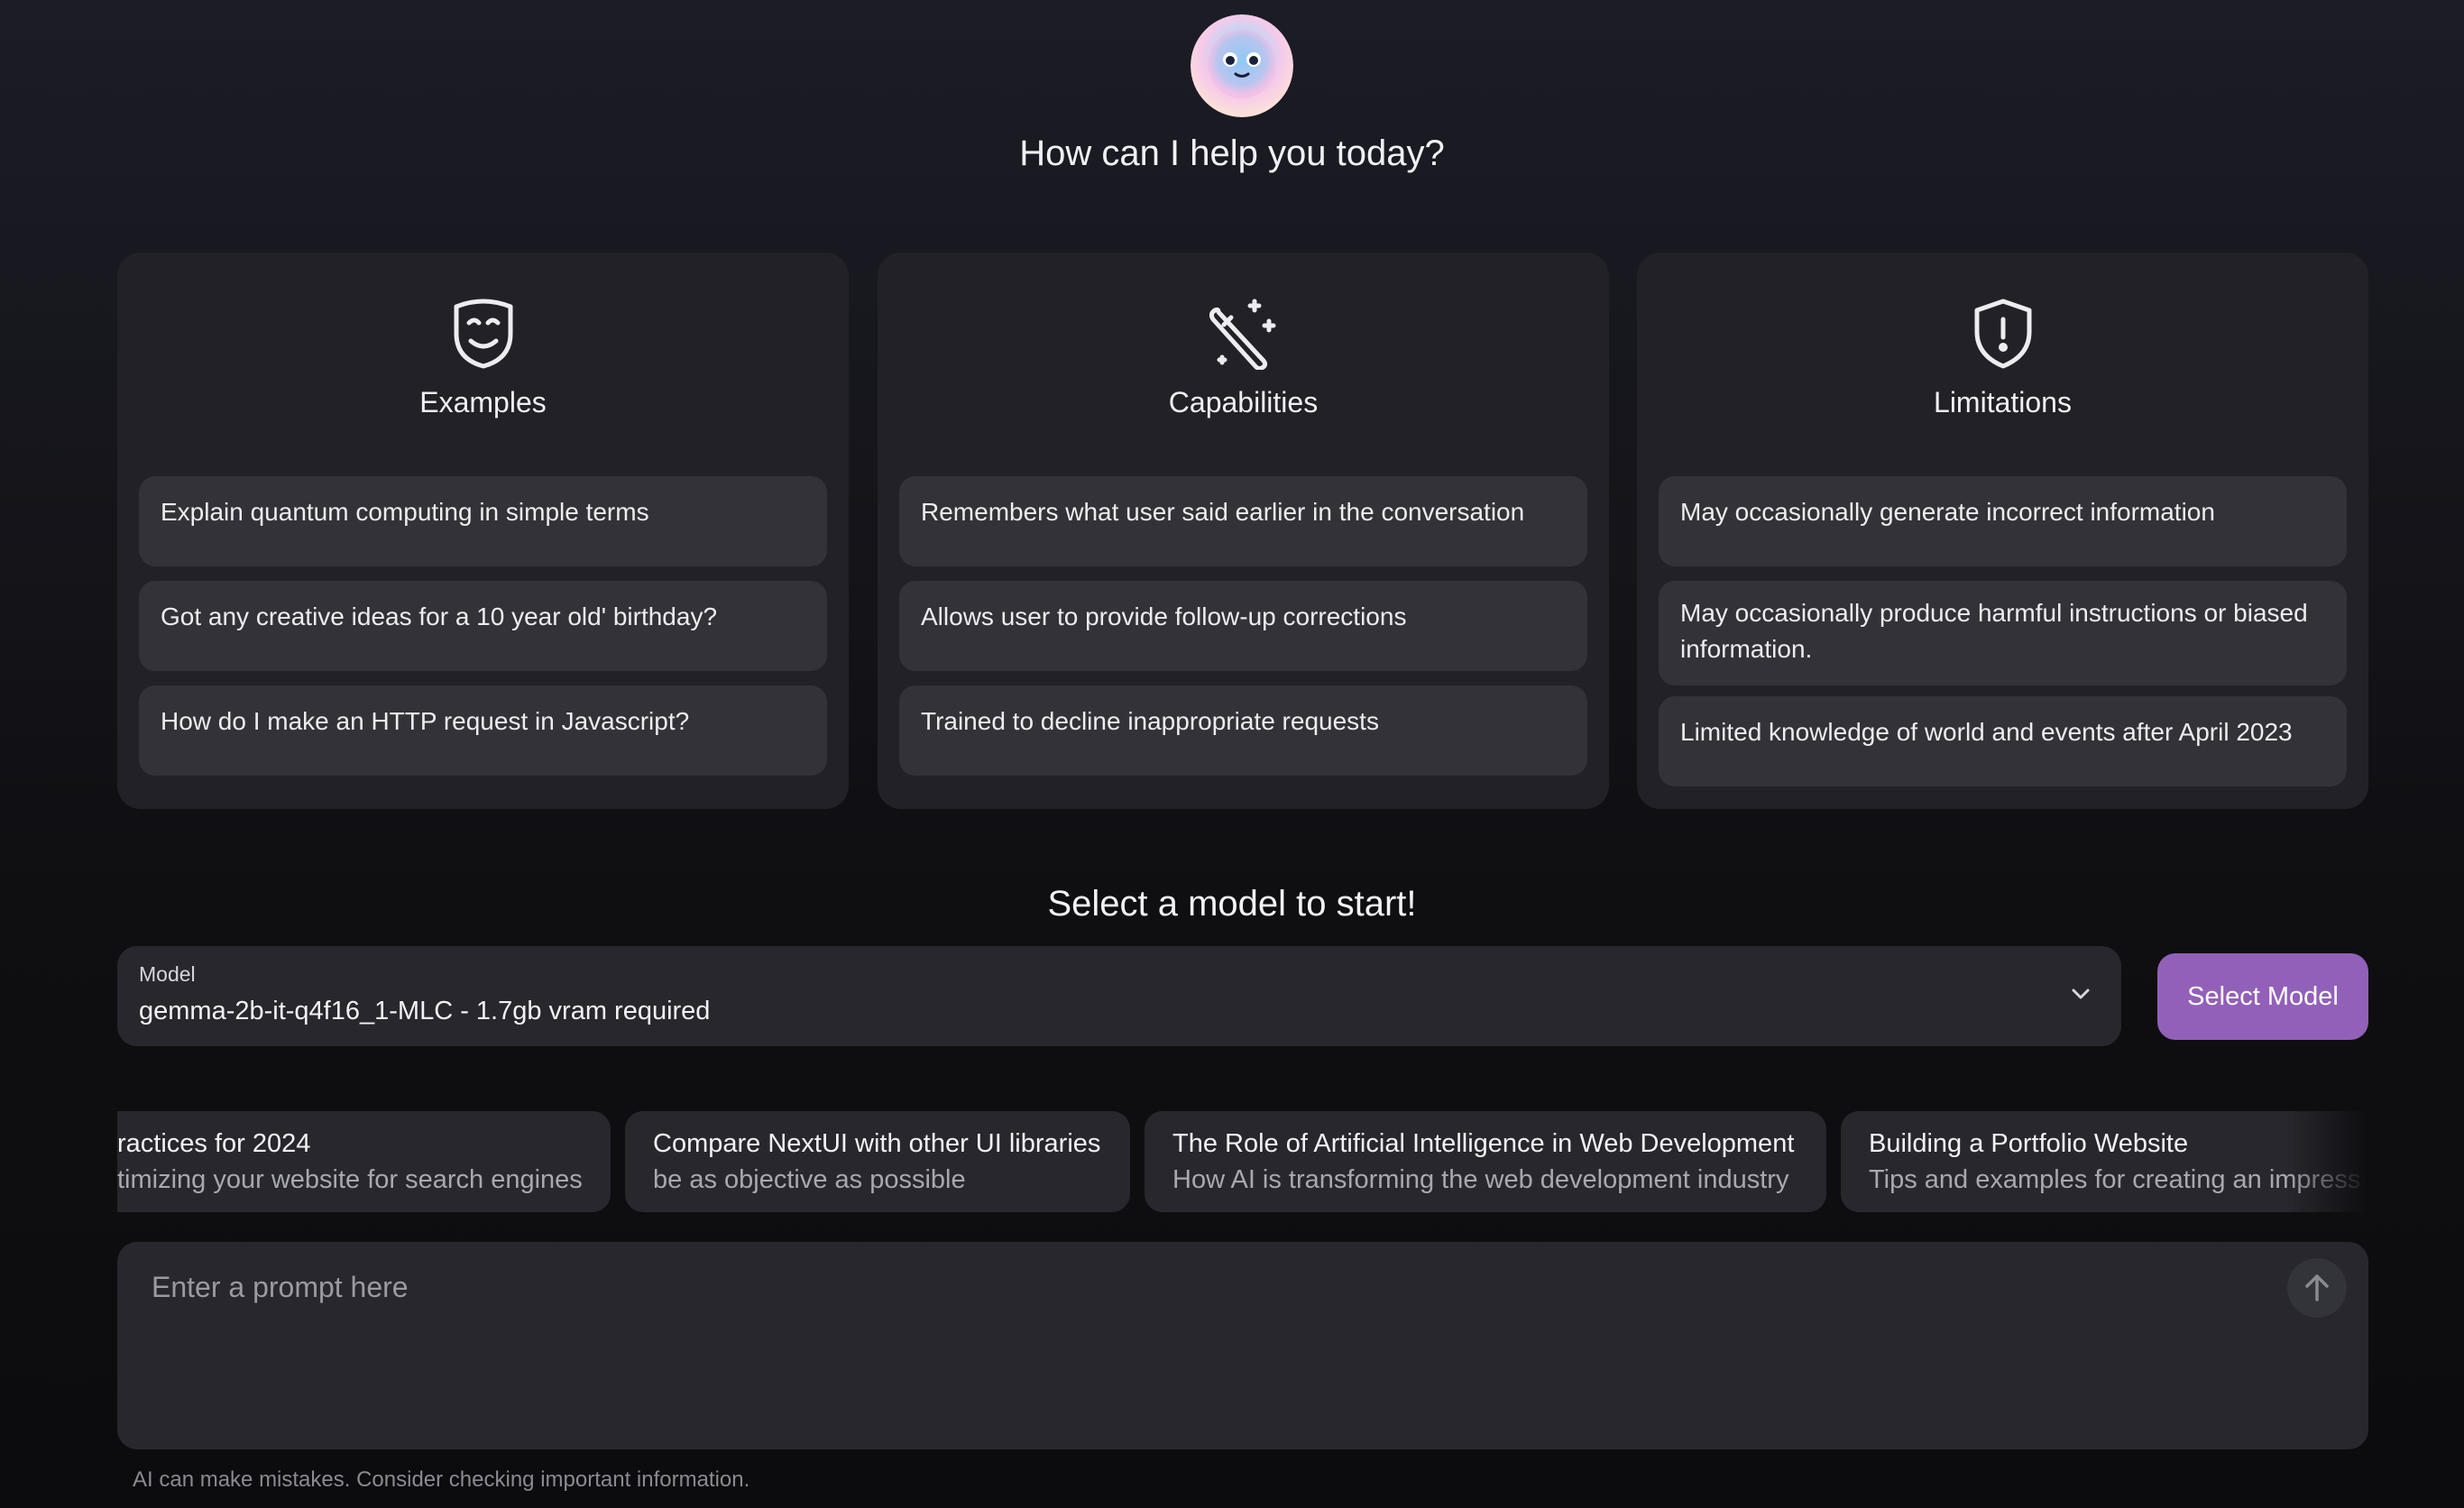 Image resolution: width=2464 pixels, height=1508 pixels. I want to click on suggestion-title: ractices for 2024, so click(214, 1144).